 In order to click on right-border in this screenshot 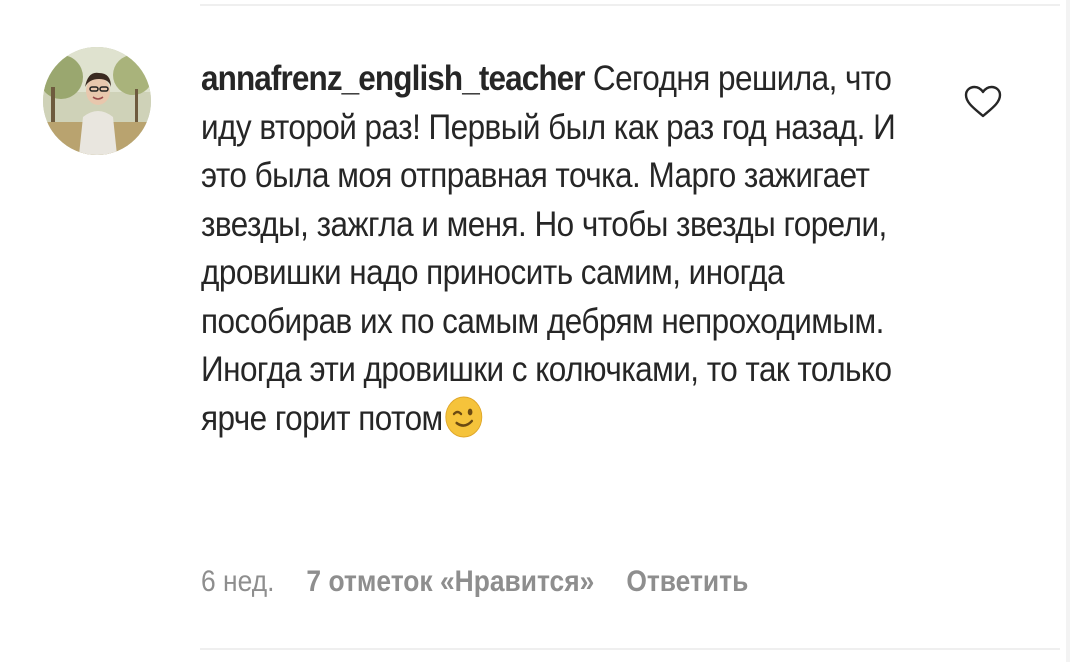, I will do `click(1068, 331)`.